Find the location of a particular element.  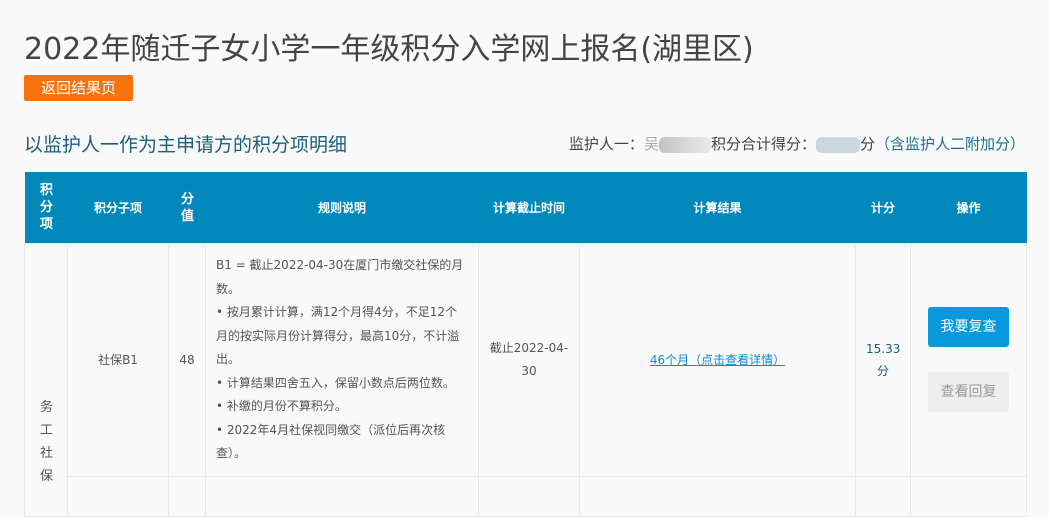

rule-line: • 补缴的月份不算积分。 is located at coordinates (281, 406).